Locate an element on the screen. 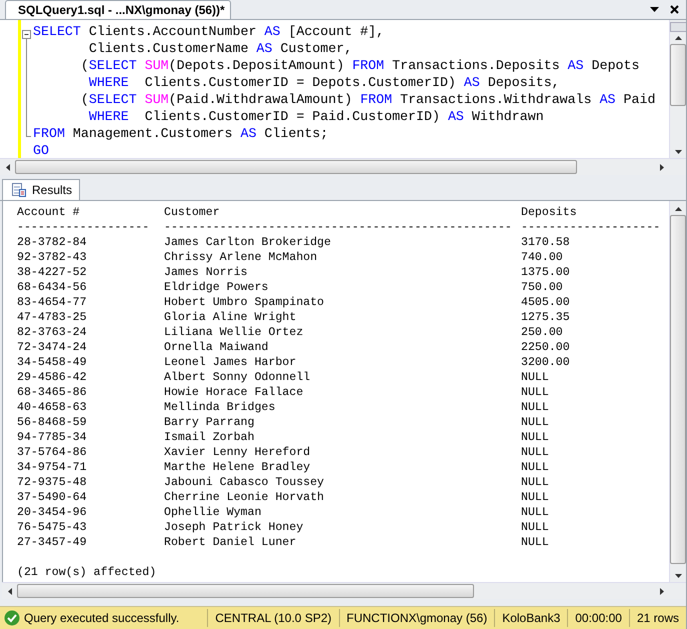 This screenshot has height=629, width=687. user-info: FUNCTIONX\gmonay (56) is located at coordinates (416, 618).